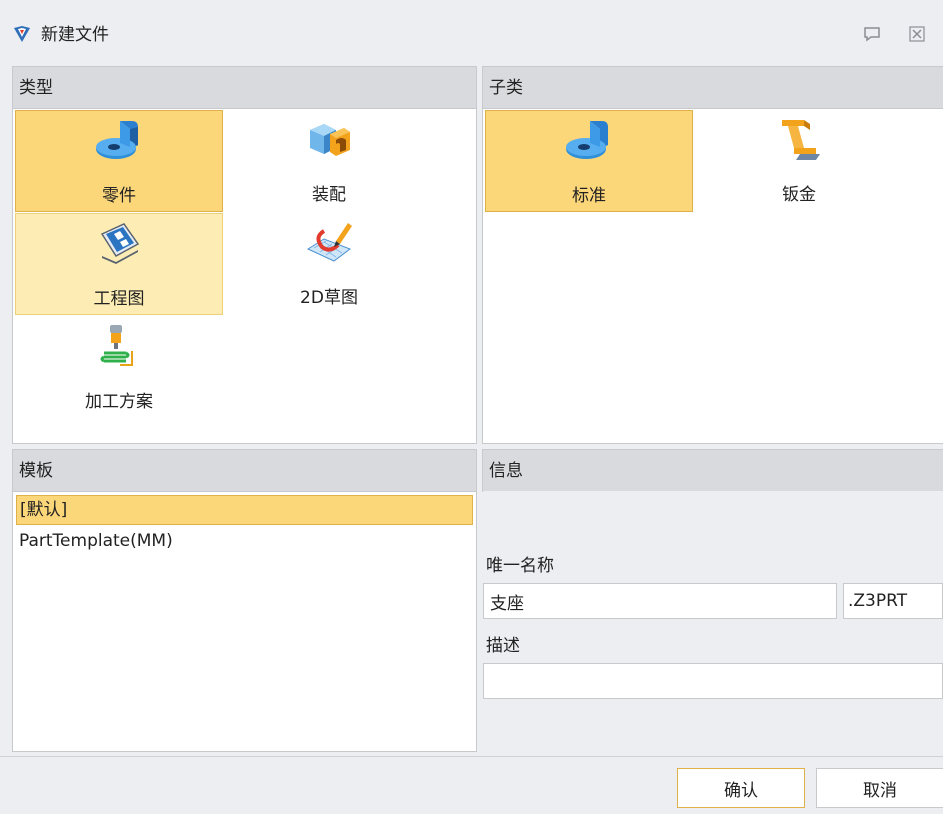 Image resolution: width=943 pixels, height=814 pixels. Describe the element at coordinates (119, 402) in the screenshot. I see `type-item-label: 加工方案` at that location.